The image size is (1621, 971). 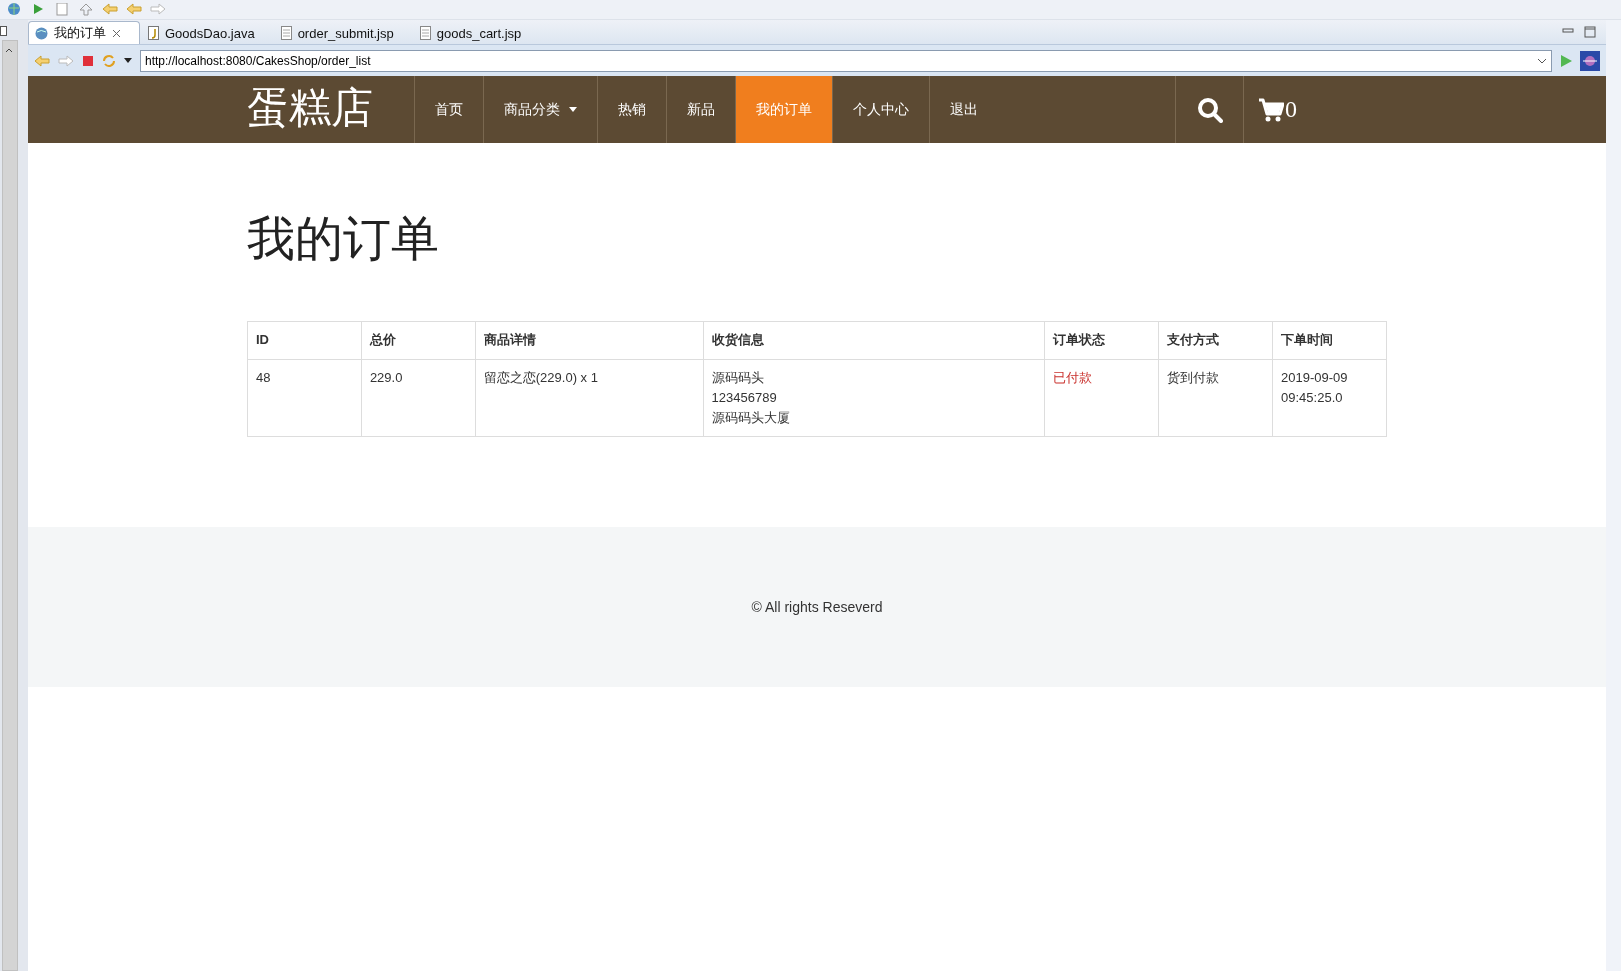 I want to click on table-cell: 货到付款, so click(x=1215, y=398).